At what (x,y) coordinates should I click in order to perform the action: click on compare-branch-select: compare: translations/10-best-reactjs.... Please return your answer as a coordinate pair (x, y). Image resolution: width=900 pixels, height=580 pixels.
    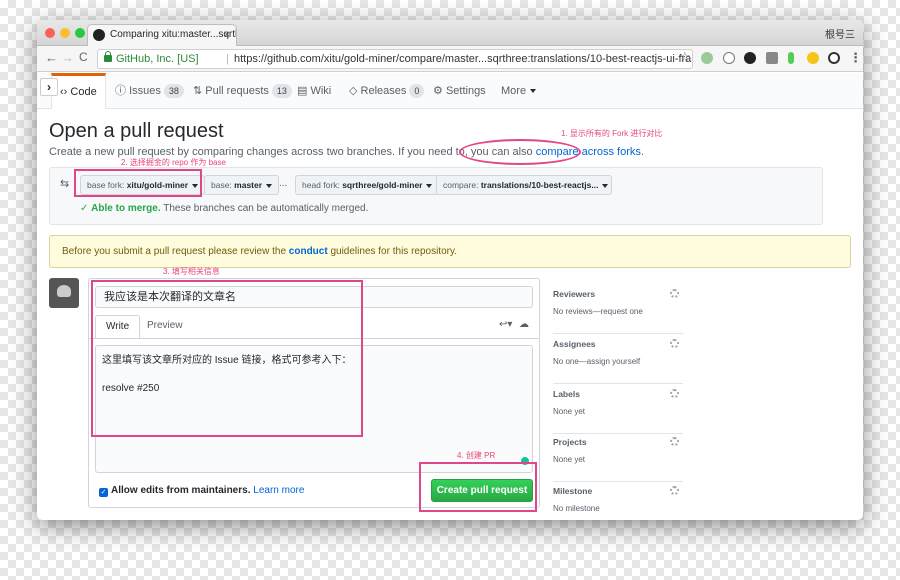
    Looking at the image, I should click on (524, 185).